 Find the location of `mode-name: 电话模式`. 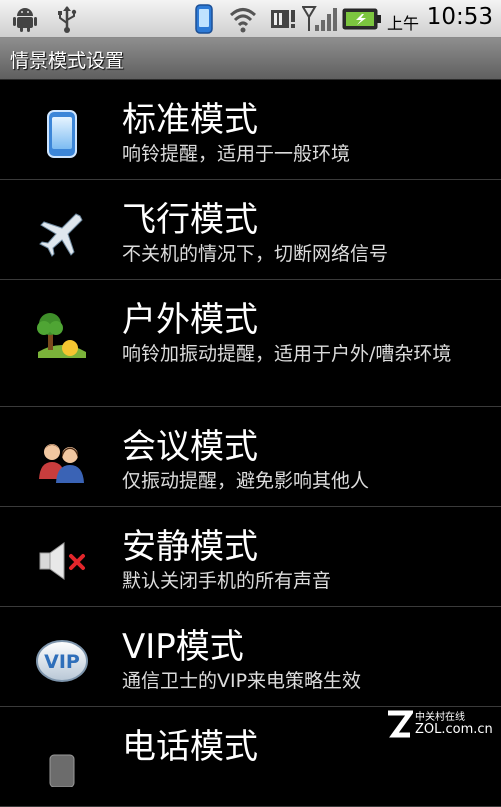

mode-name: 电话模式 is located at coordinates (190, 747).